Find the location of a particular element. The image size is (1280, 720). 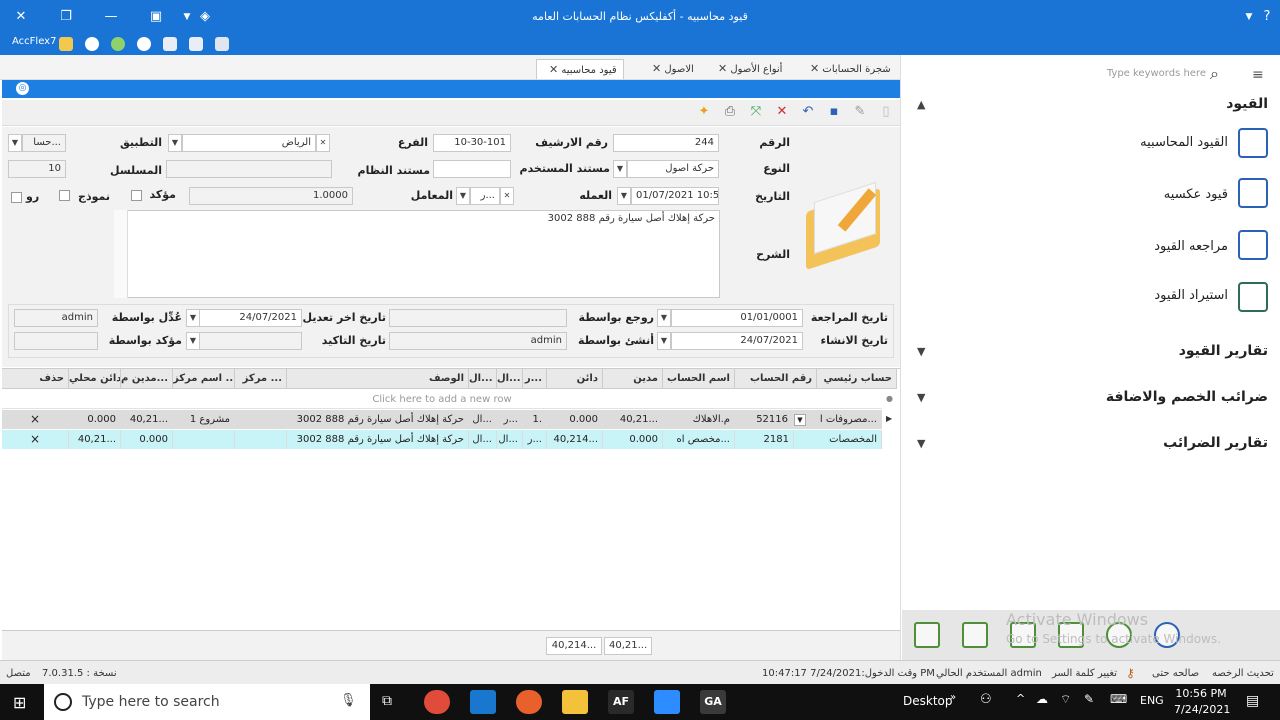

wifi-icon: ⌔ is located at coordinates (1065, 699).